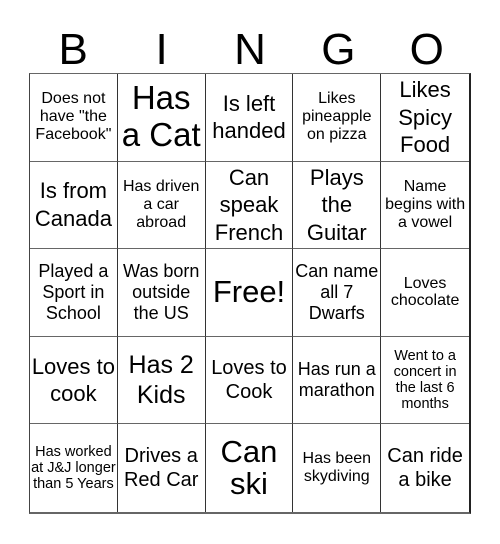 Image resolution: width=500 pixels, height=544 pixels. Describe the element at coordinates (74, 380) in the screenshot. I see `bingo-cell: Loves to cook` at that location.